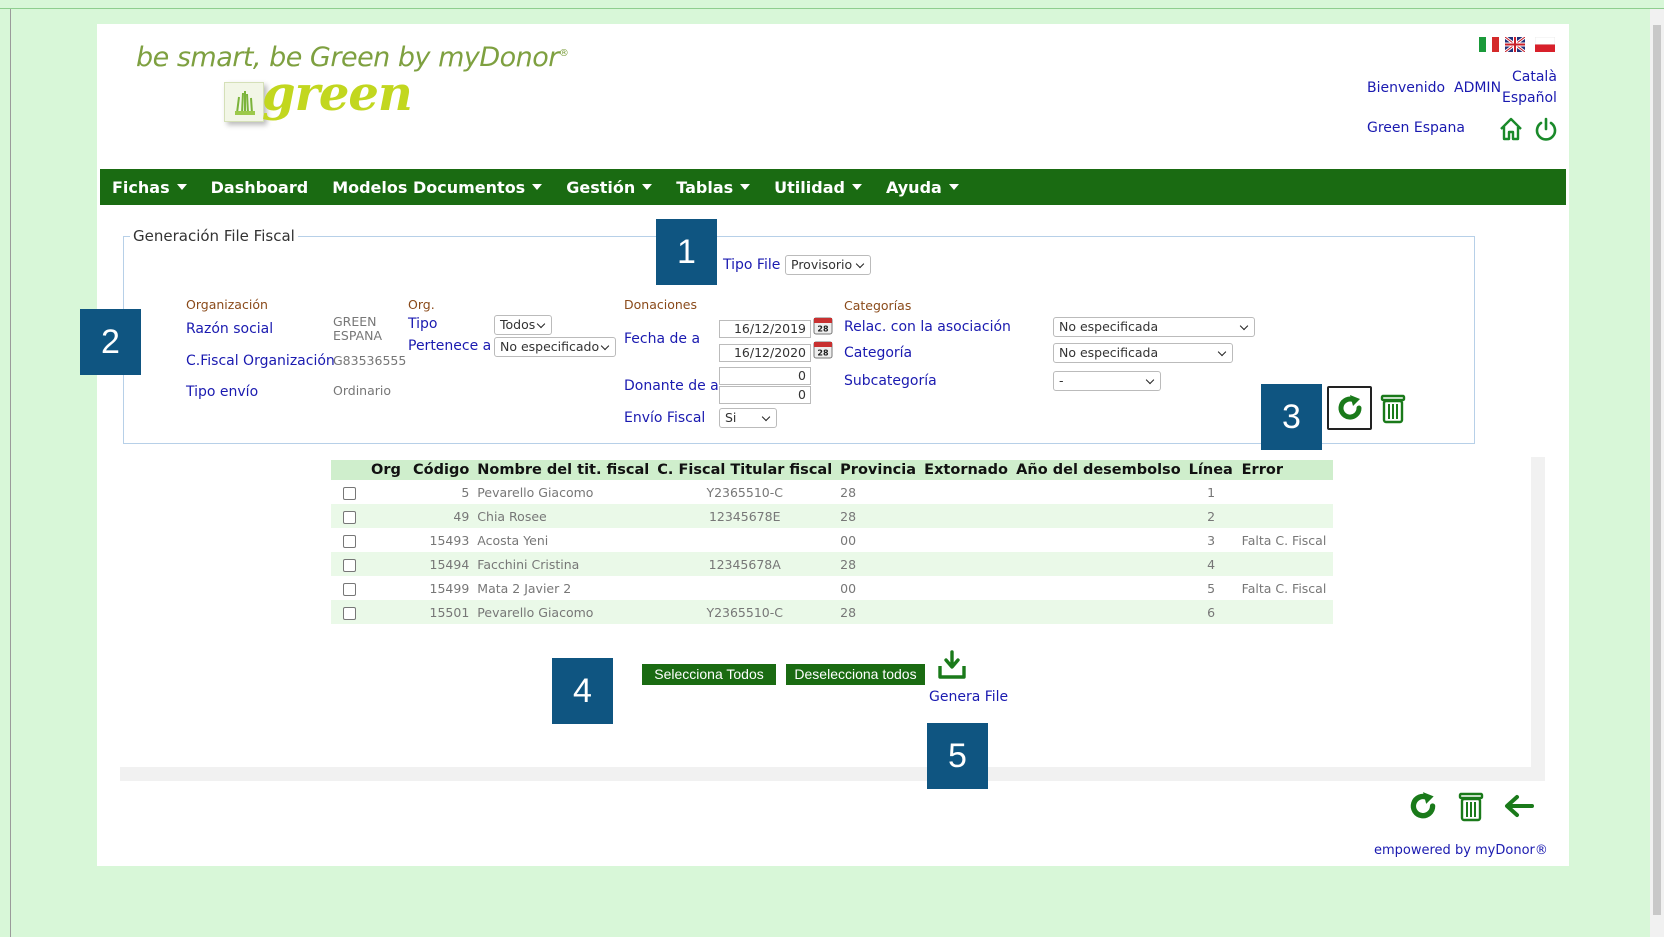 The height and width of the screenshot is (937, 1664). I want to click on page-scrollbar, so click(1657, 473).